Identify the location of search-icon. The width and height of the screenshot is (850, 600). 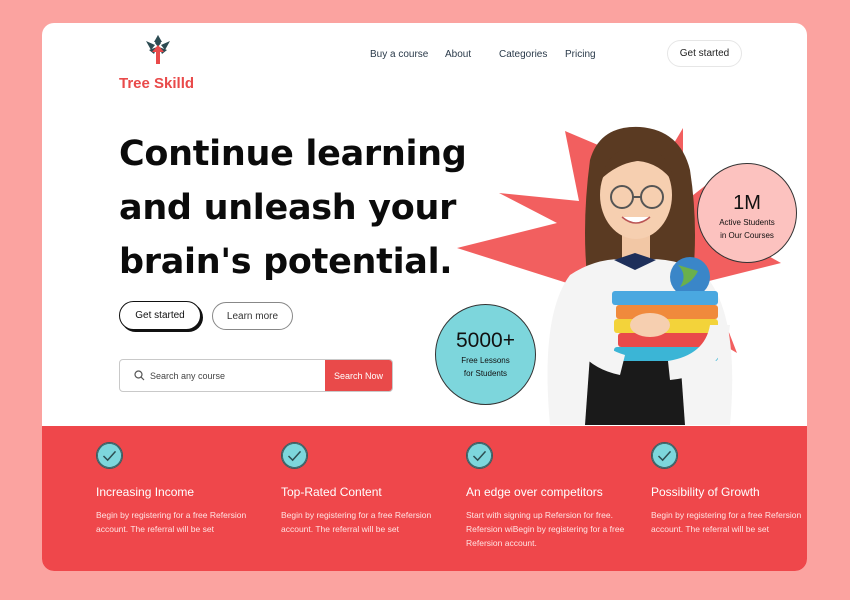
(139, 375).